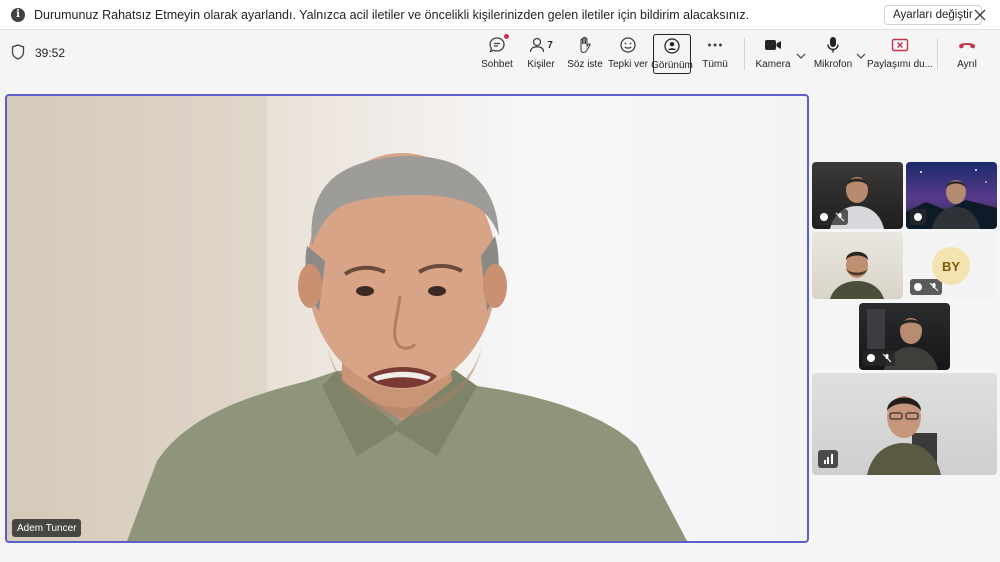  I want to click on more-button: Tümü, so click(715, 54).